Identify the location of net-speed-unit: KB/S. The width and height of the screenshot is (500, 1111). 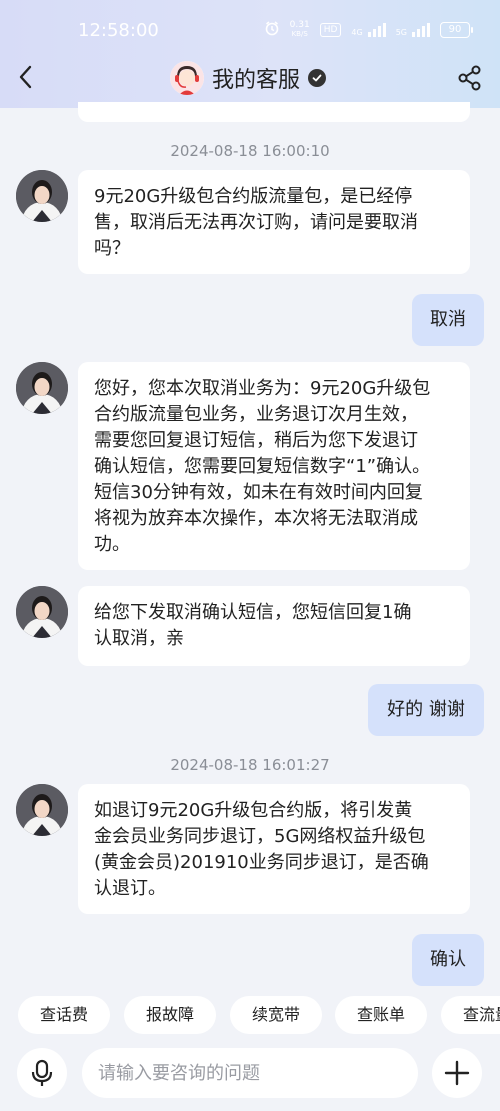
(299, 33).